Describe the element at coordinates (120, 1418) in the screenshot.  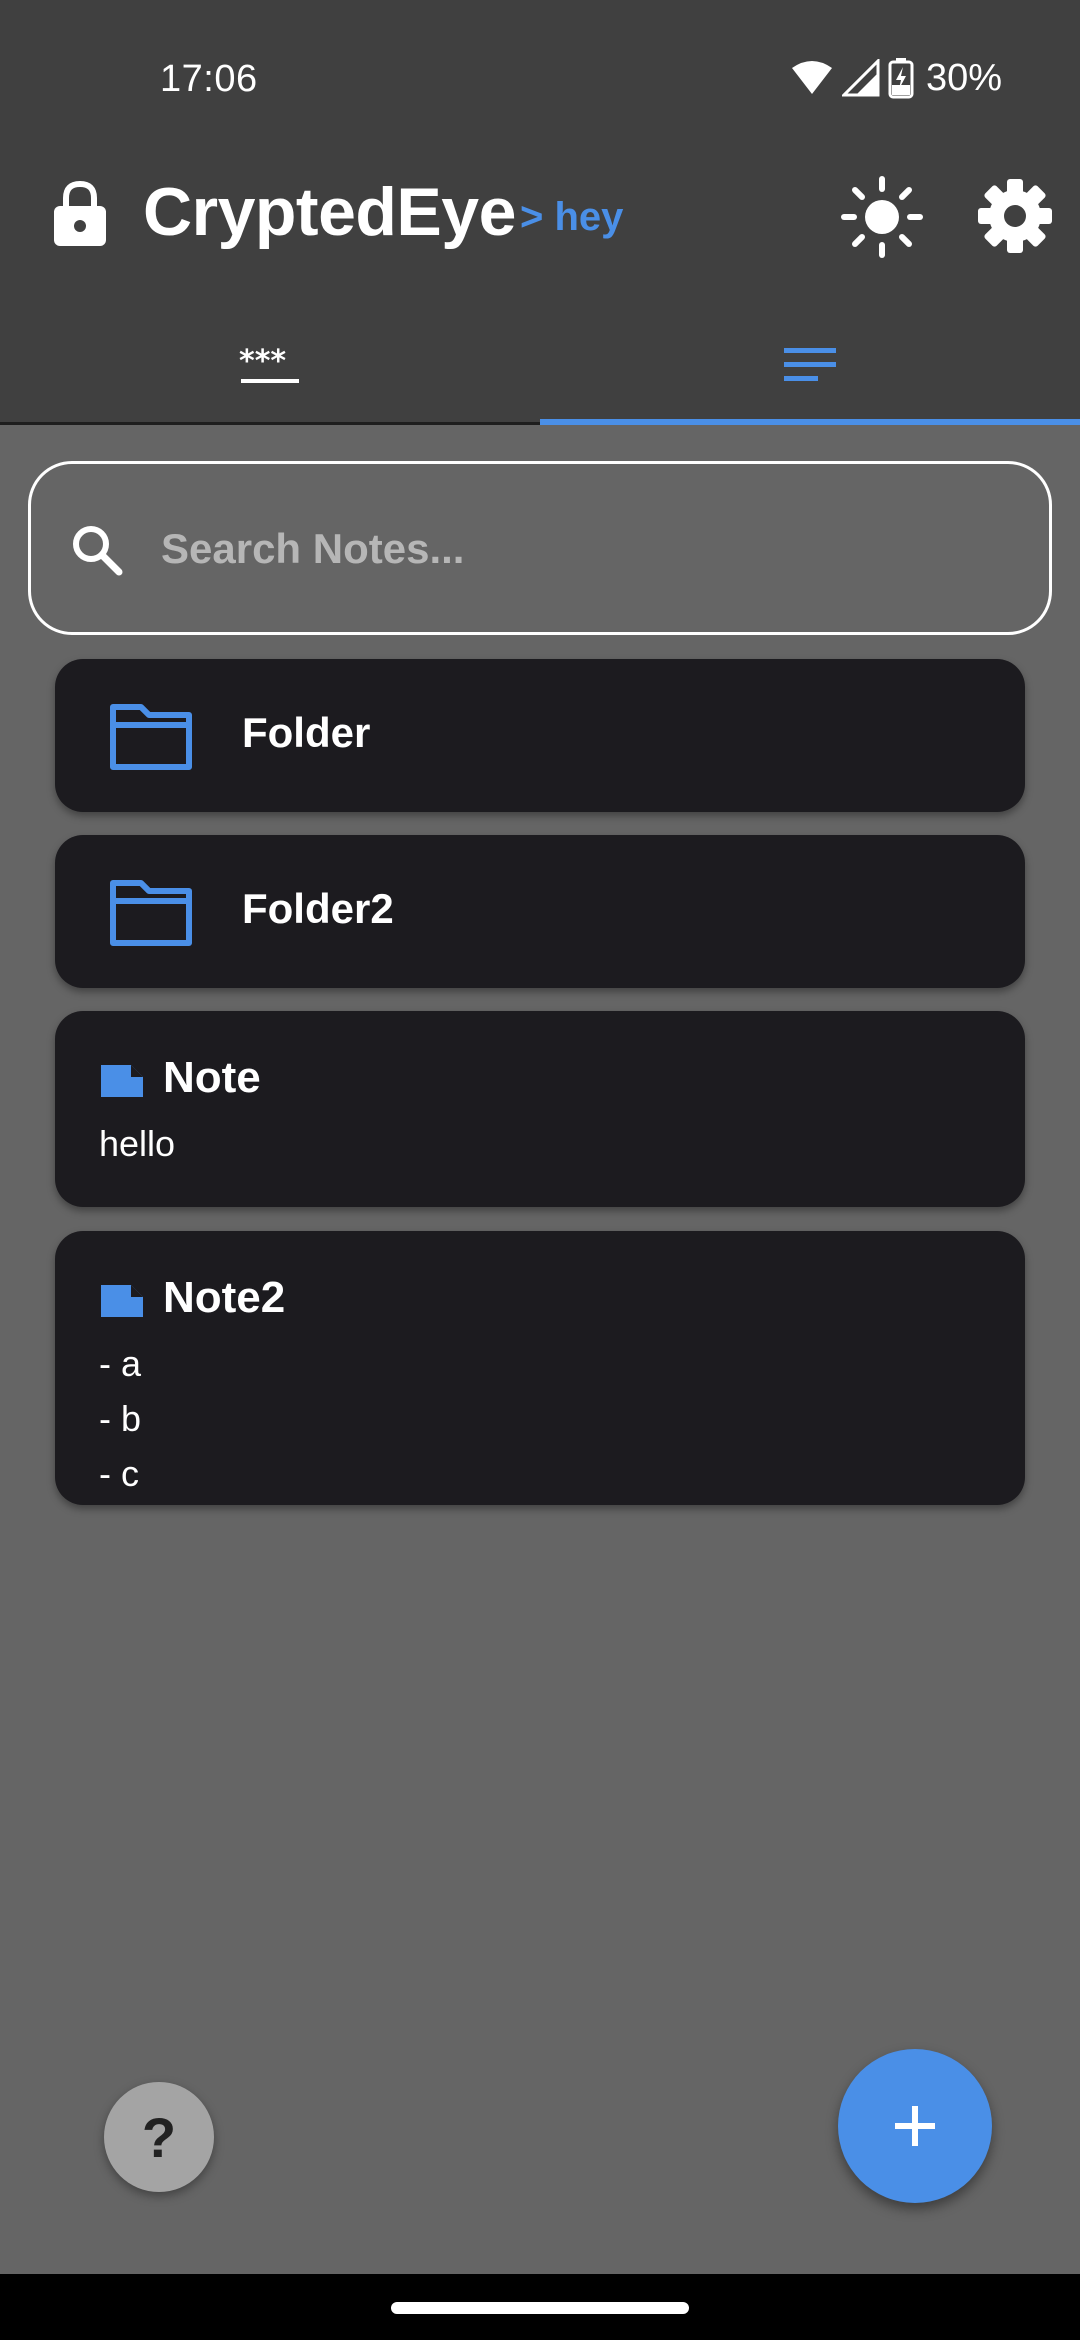
I see `note-preview: - a - b - c` at that location.